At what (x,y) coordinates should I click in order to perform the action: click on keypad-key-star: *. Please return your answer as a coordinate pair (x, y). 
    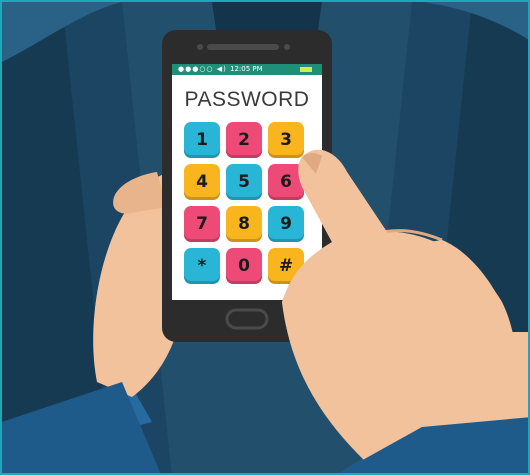
    Looking at the image, I should click on (202, 266).